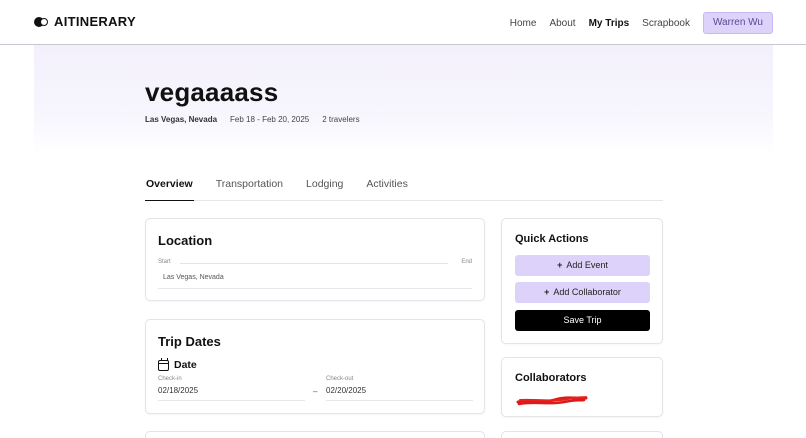 The width and height of the screenshot is (806, 438). I want to click on location-field: Las Vegas, Nevada, so click(315, 281).